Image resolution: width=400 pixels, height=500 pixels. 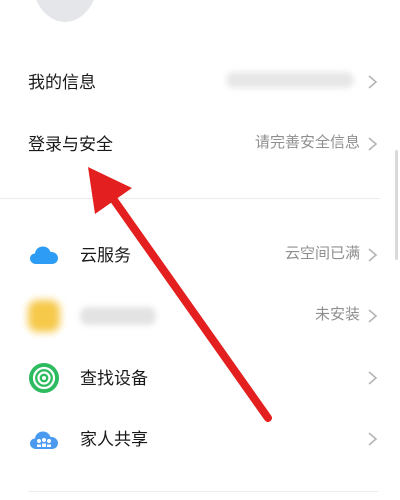 I want to click on find-device-icon, so click(x=44, y=378).